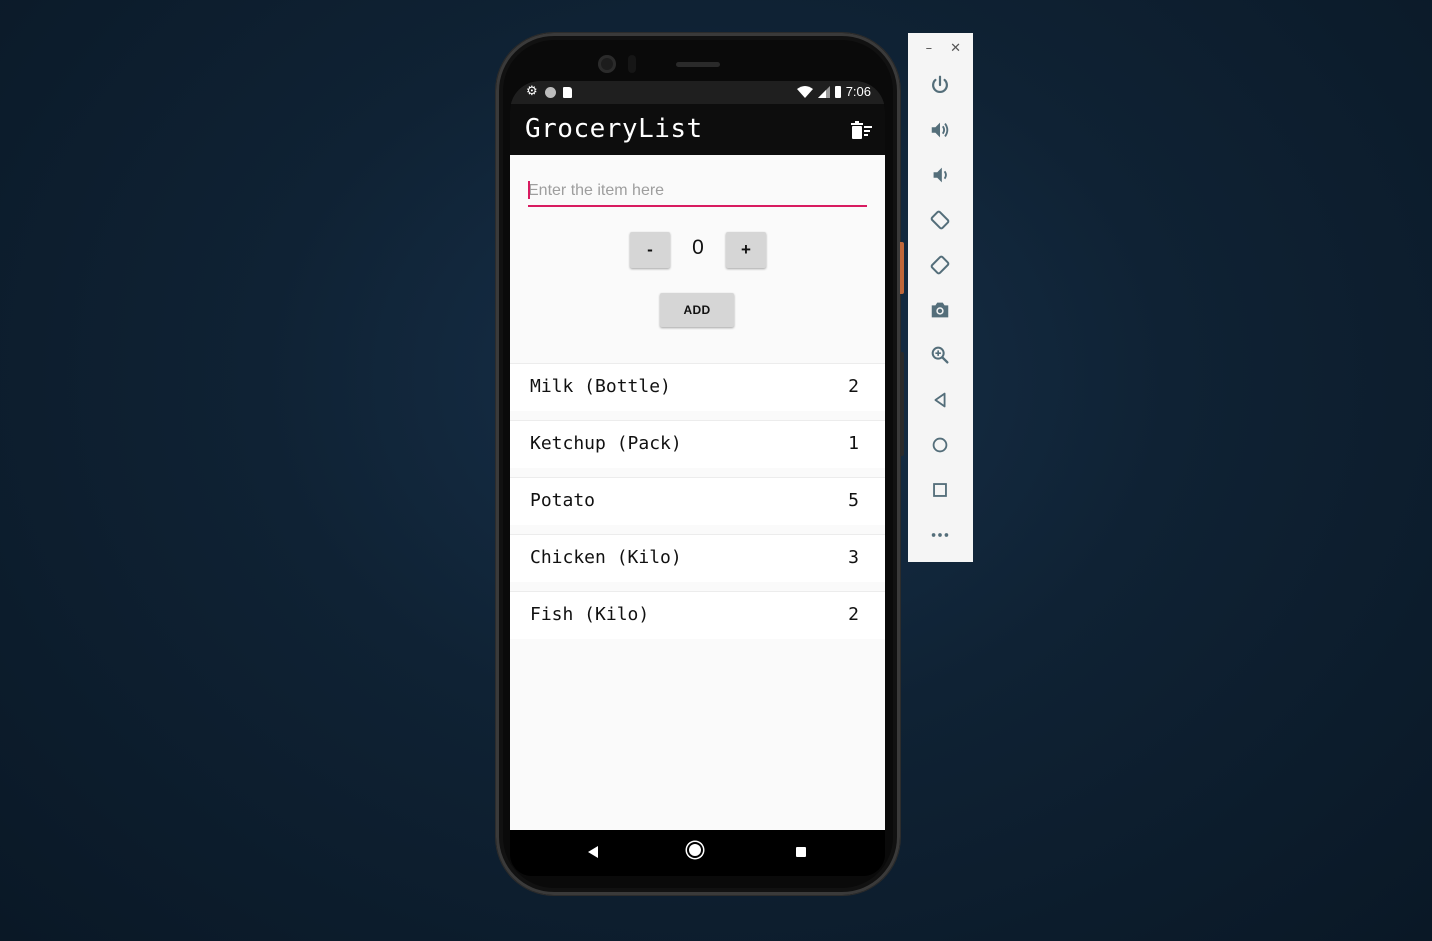 The height and width of the screenshot is (941, 1432). What do you see at coordinates (650, 250) in the screenshot?
I see `decrement-button: -` at bounding box center [650, 250].